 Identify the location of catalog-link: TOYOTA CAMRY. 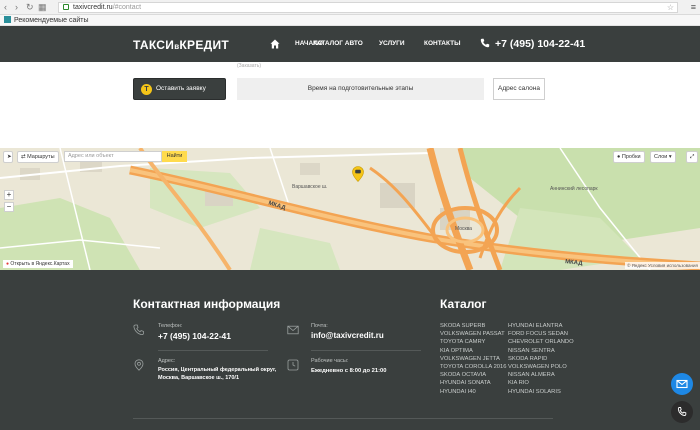
(462, 342).